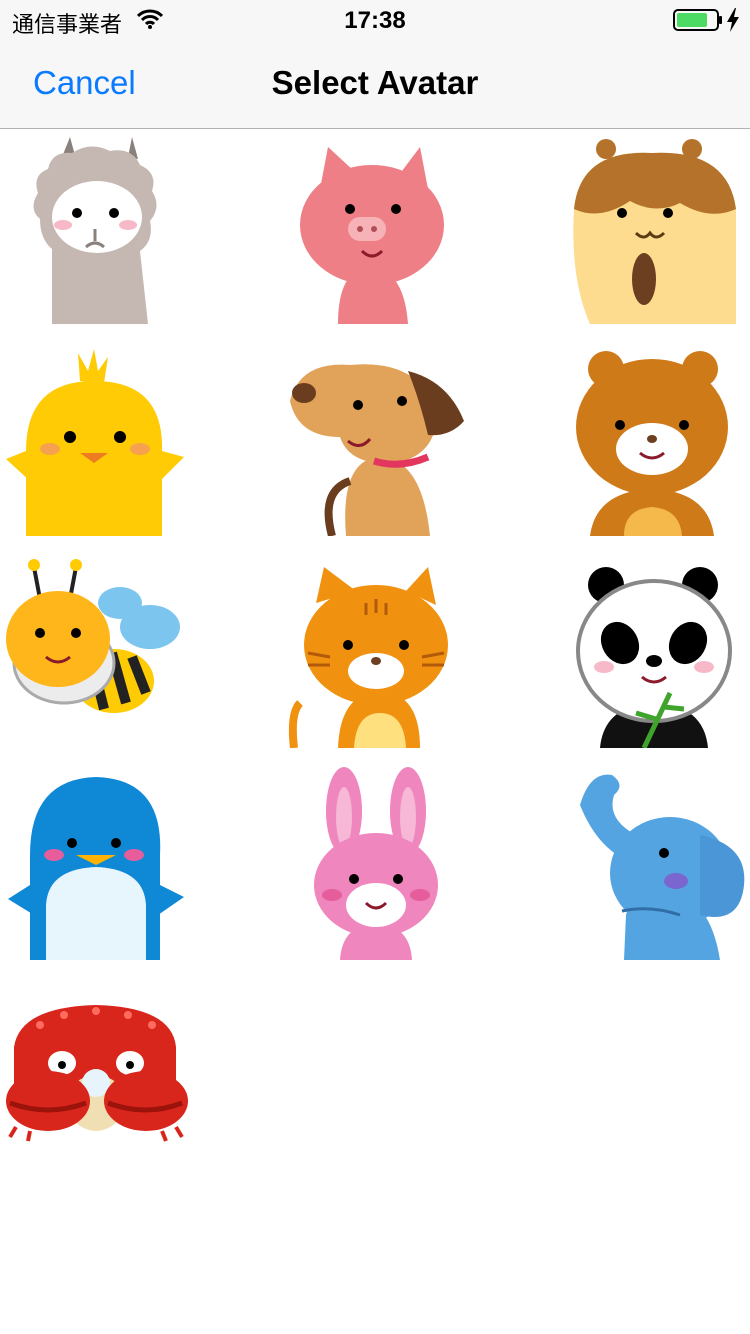  I want to click on dog-icon, so click(377, 450).